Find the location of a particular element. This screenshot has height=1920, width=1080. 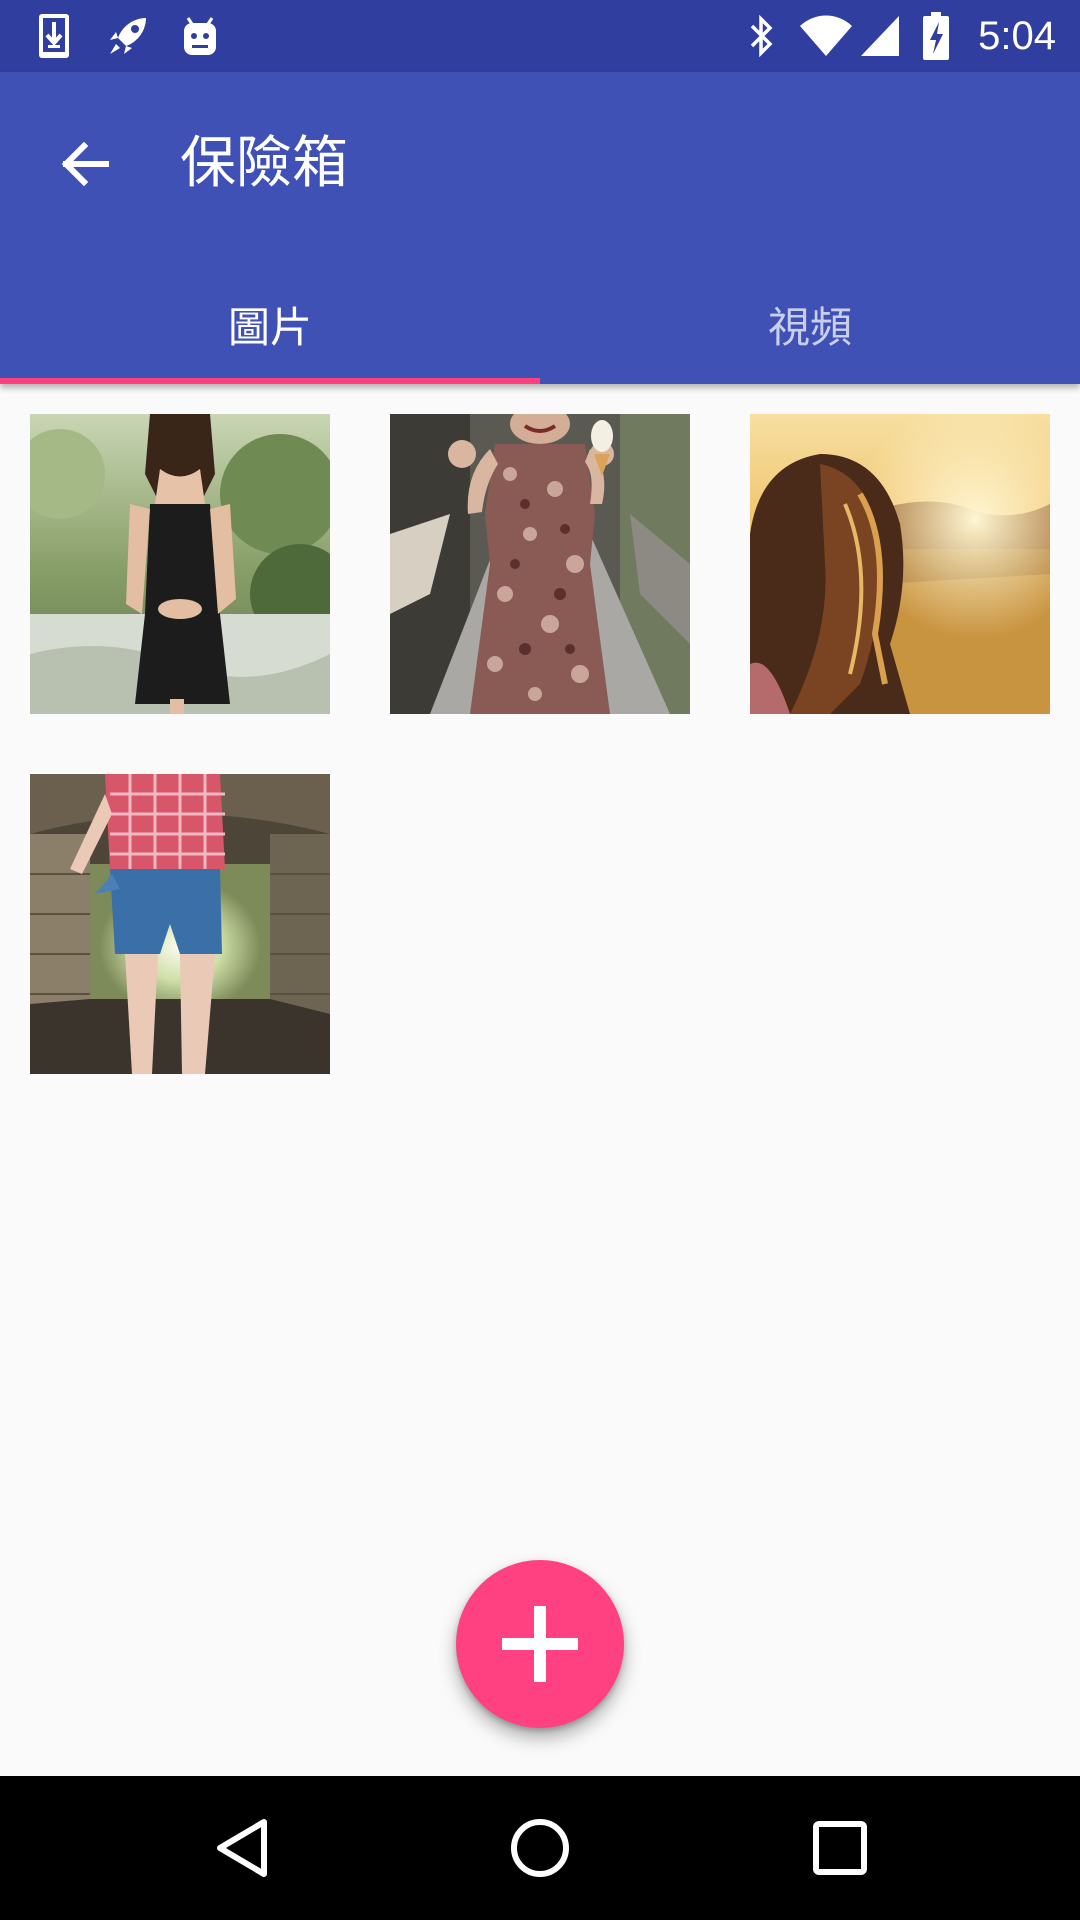

photo-woman-tunnel-denim-shorts is located at coordinates (180, 924).